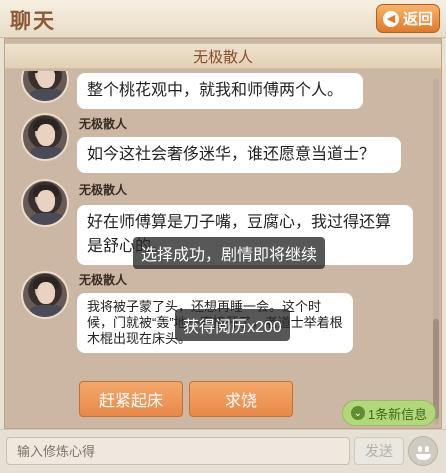 This screenshot has height=473, width=446. I want to click on new-message-text: 1条新信息, so click(397, 414).